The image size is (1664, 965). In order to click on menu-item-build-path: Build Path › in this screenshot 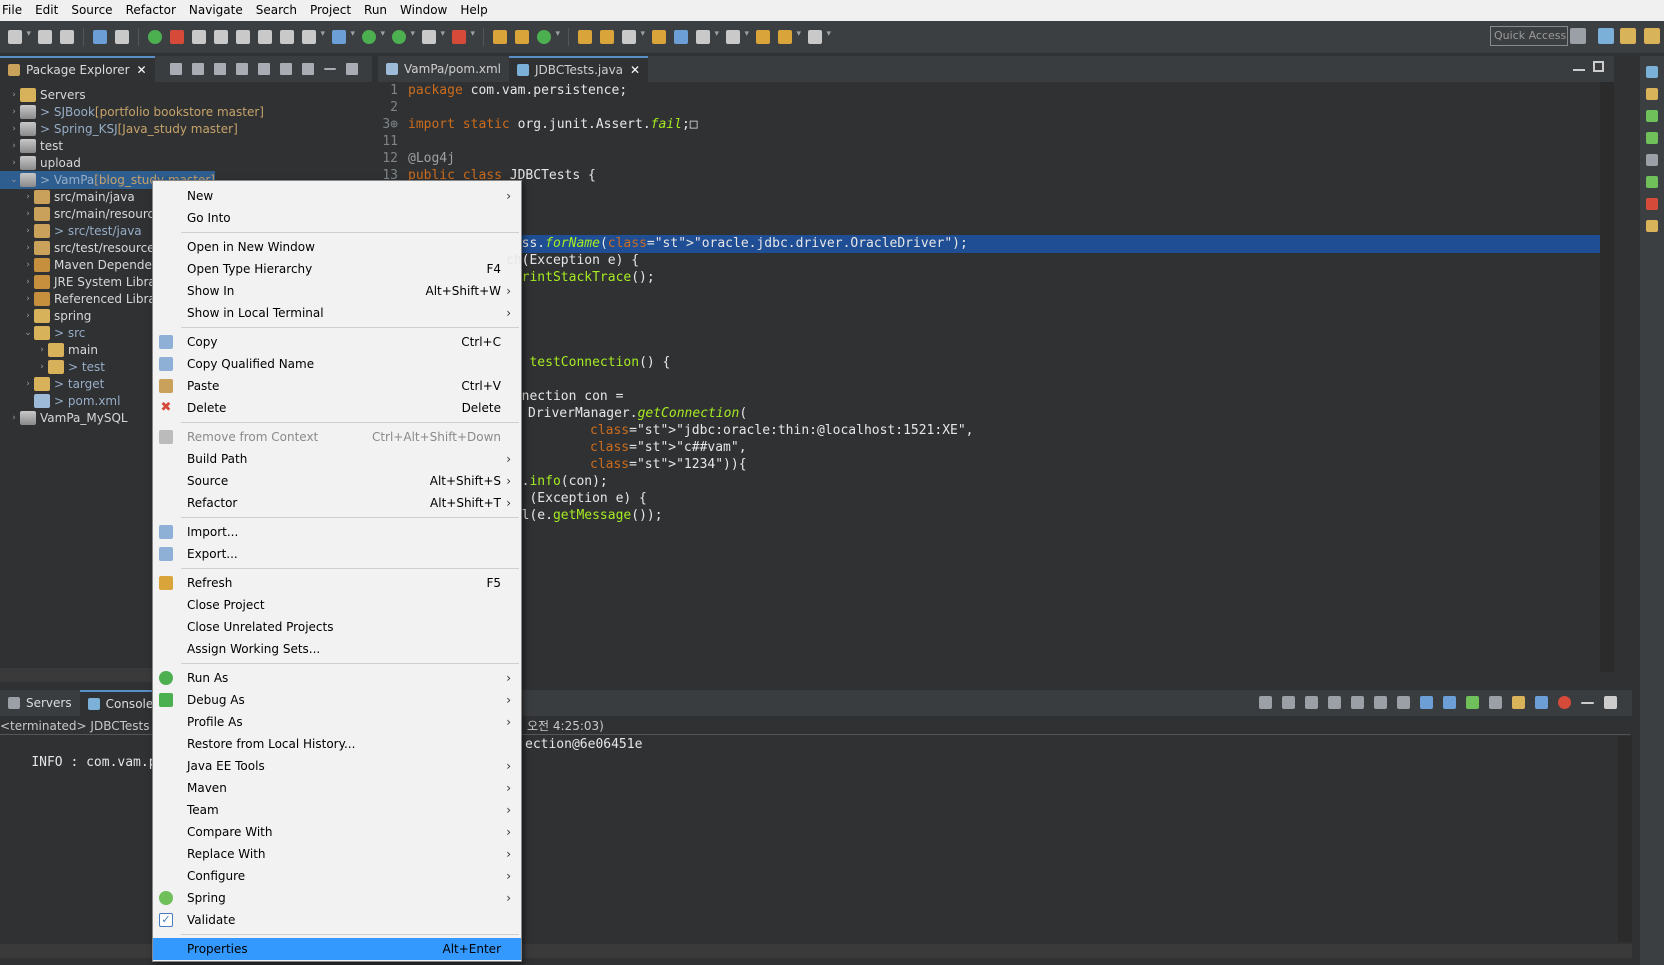, I will do `click(337, 459)`.